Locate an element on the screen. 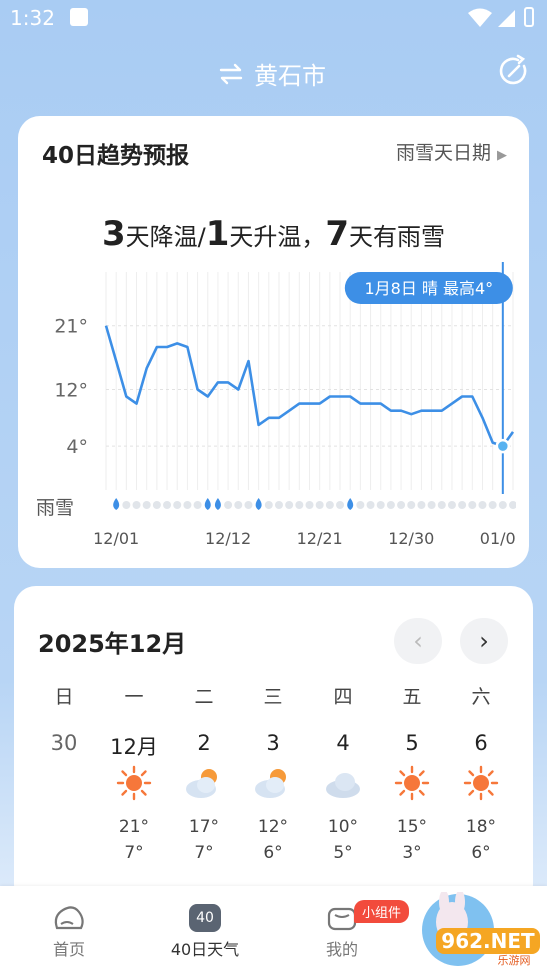  weekday-label: 四 is located at coordinates (343, 697).